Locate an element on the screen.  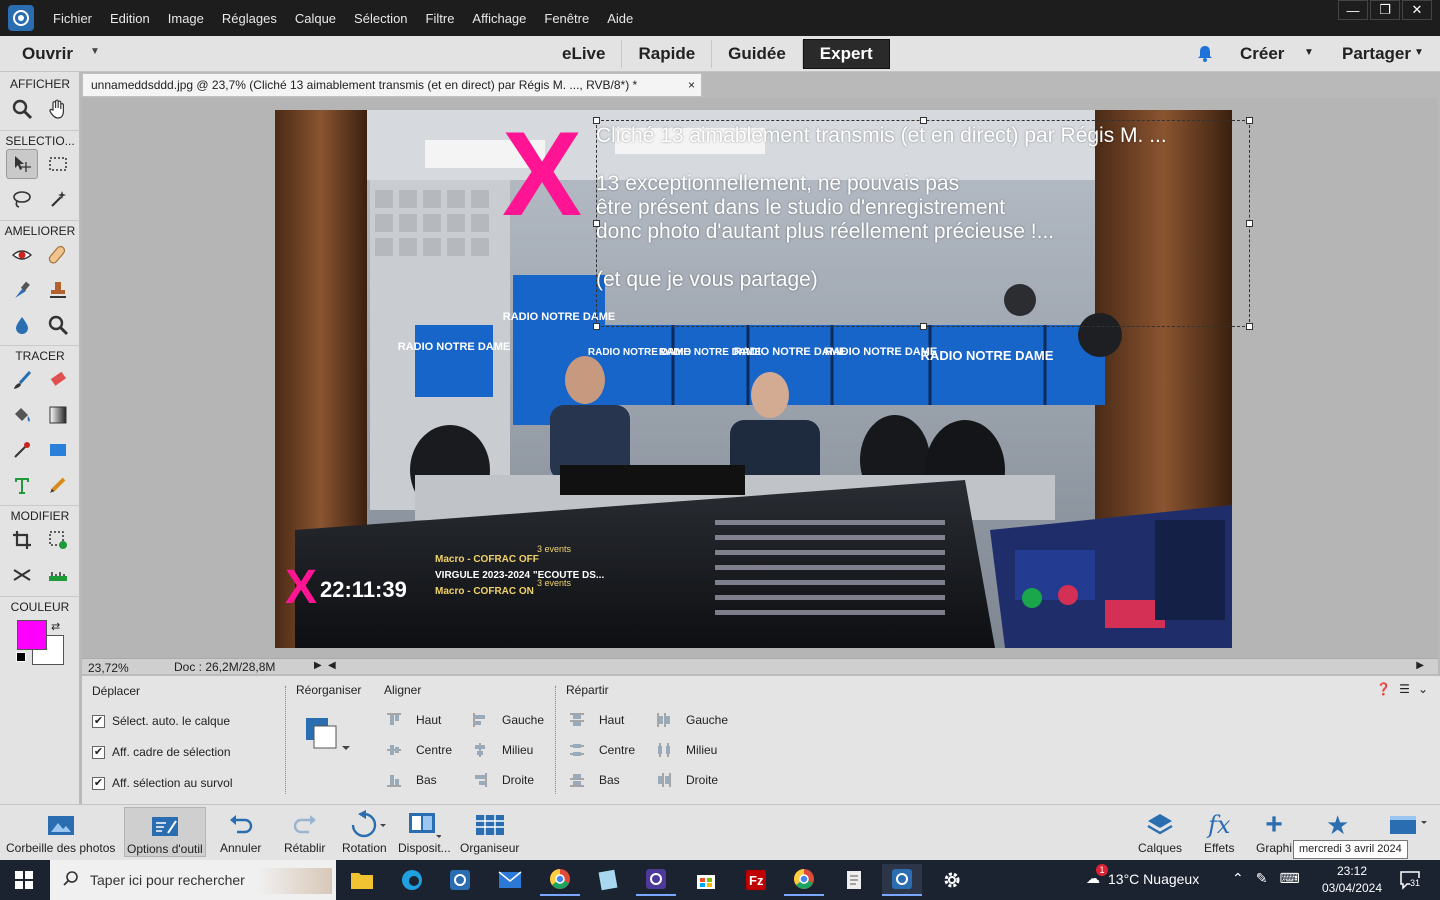
menu-edition: Edition is located at coordinates (130, 18).